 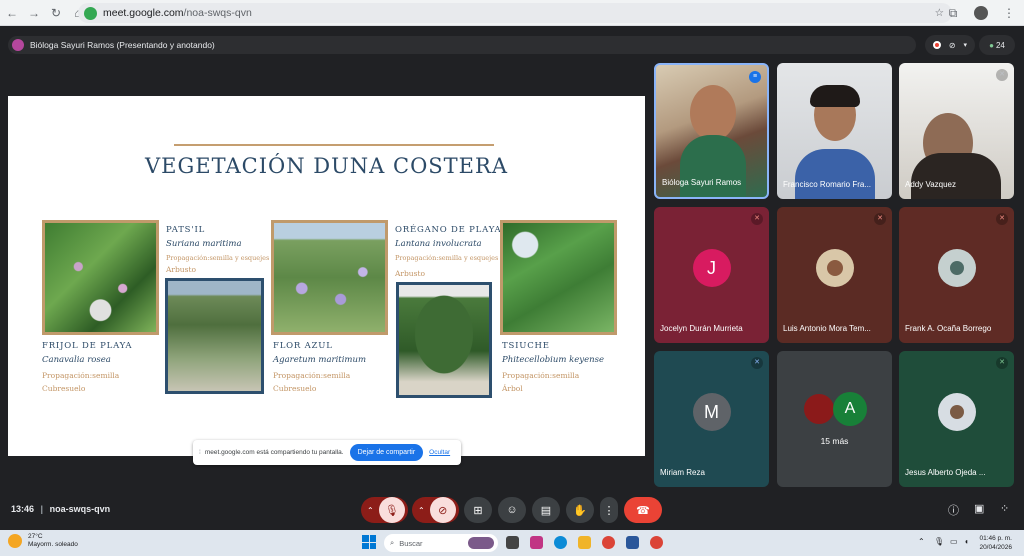 I want to click on drag-handle-icon: ⁞, so click(x=200, y=452).